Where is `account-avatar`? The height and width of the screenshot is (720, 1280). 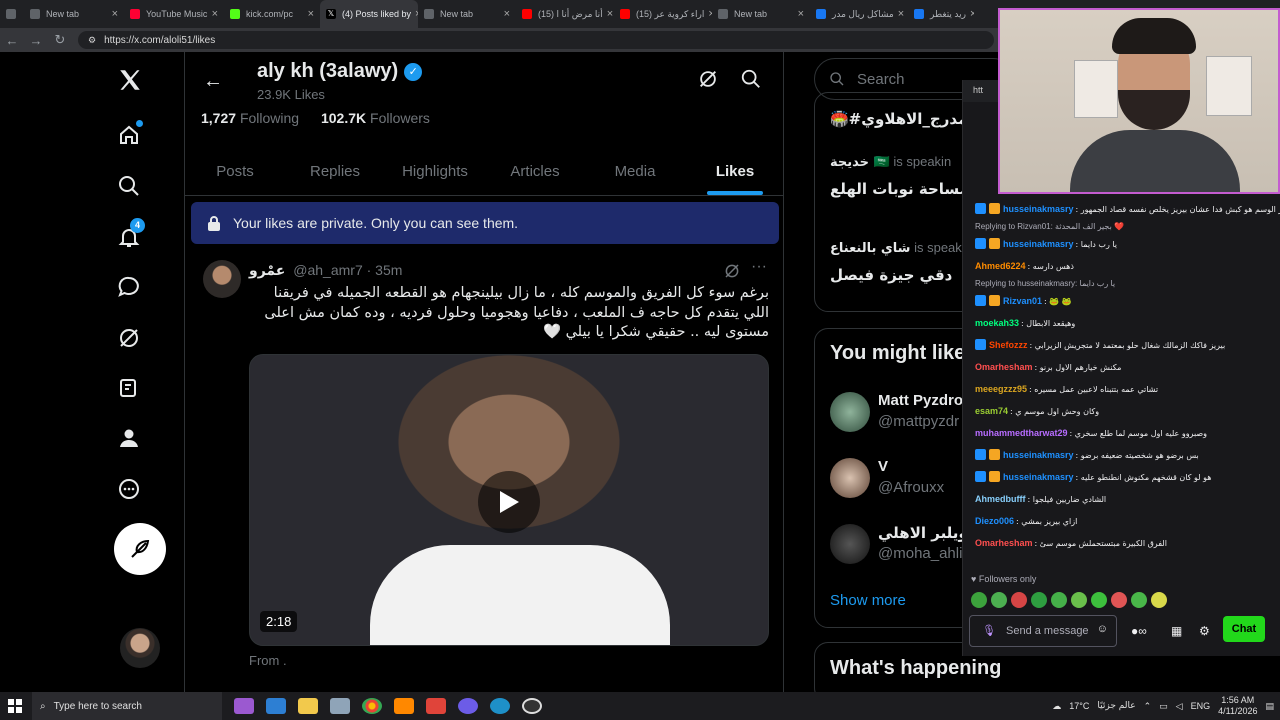
account-avatar is located at coordinates (140, 648).